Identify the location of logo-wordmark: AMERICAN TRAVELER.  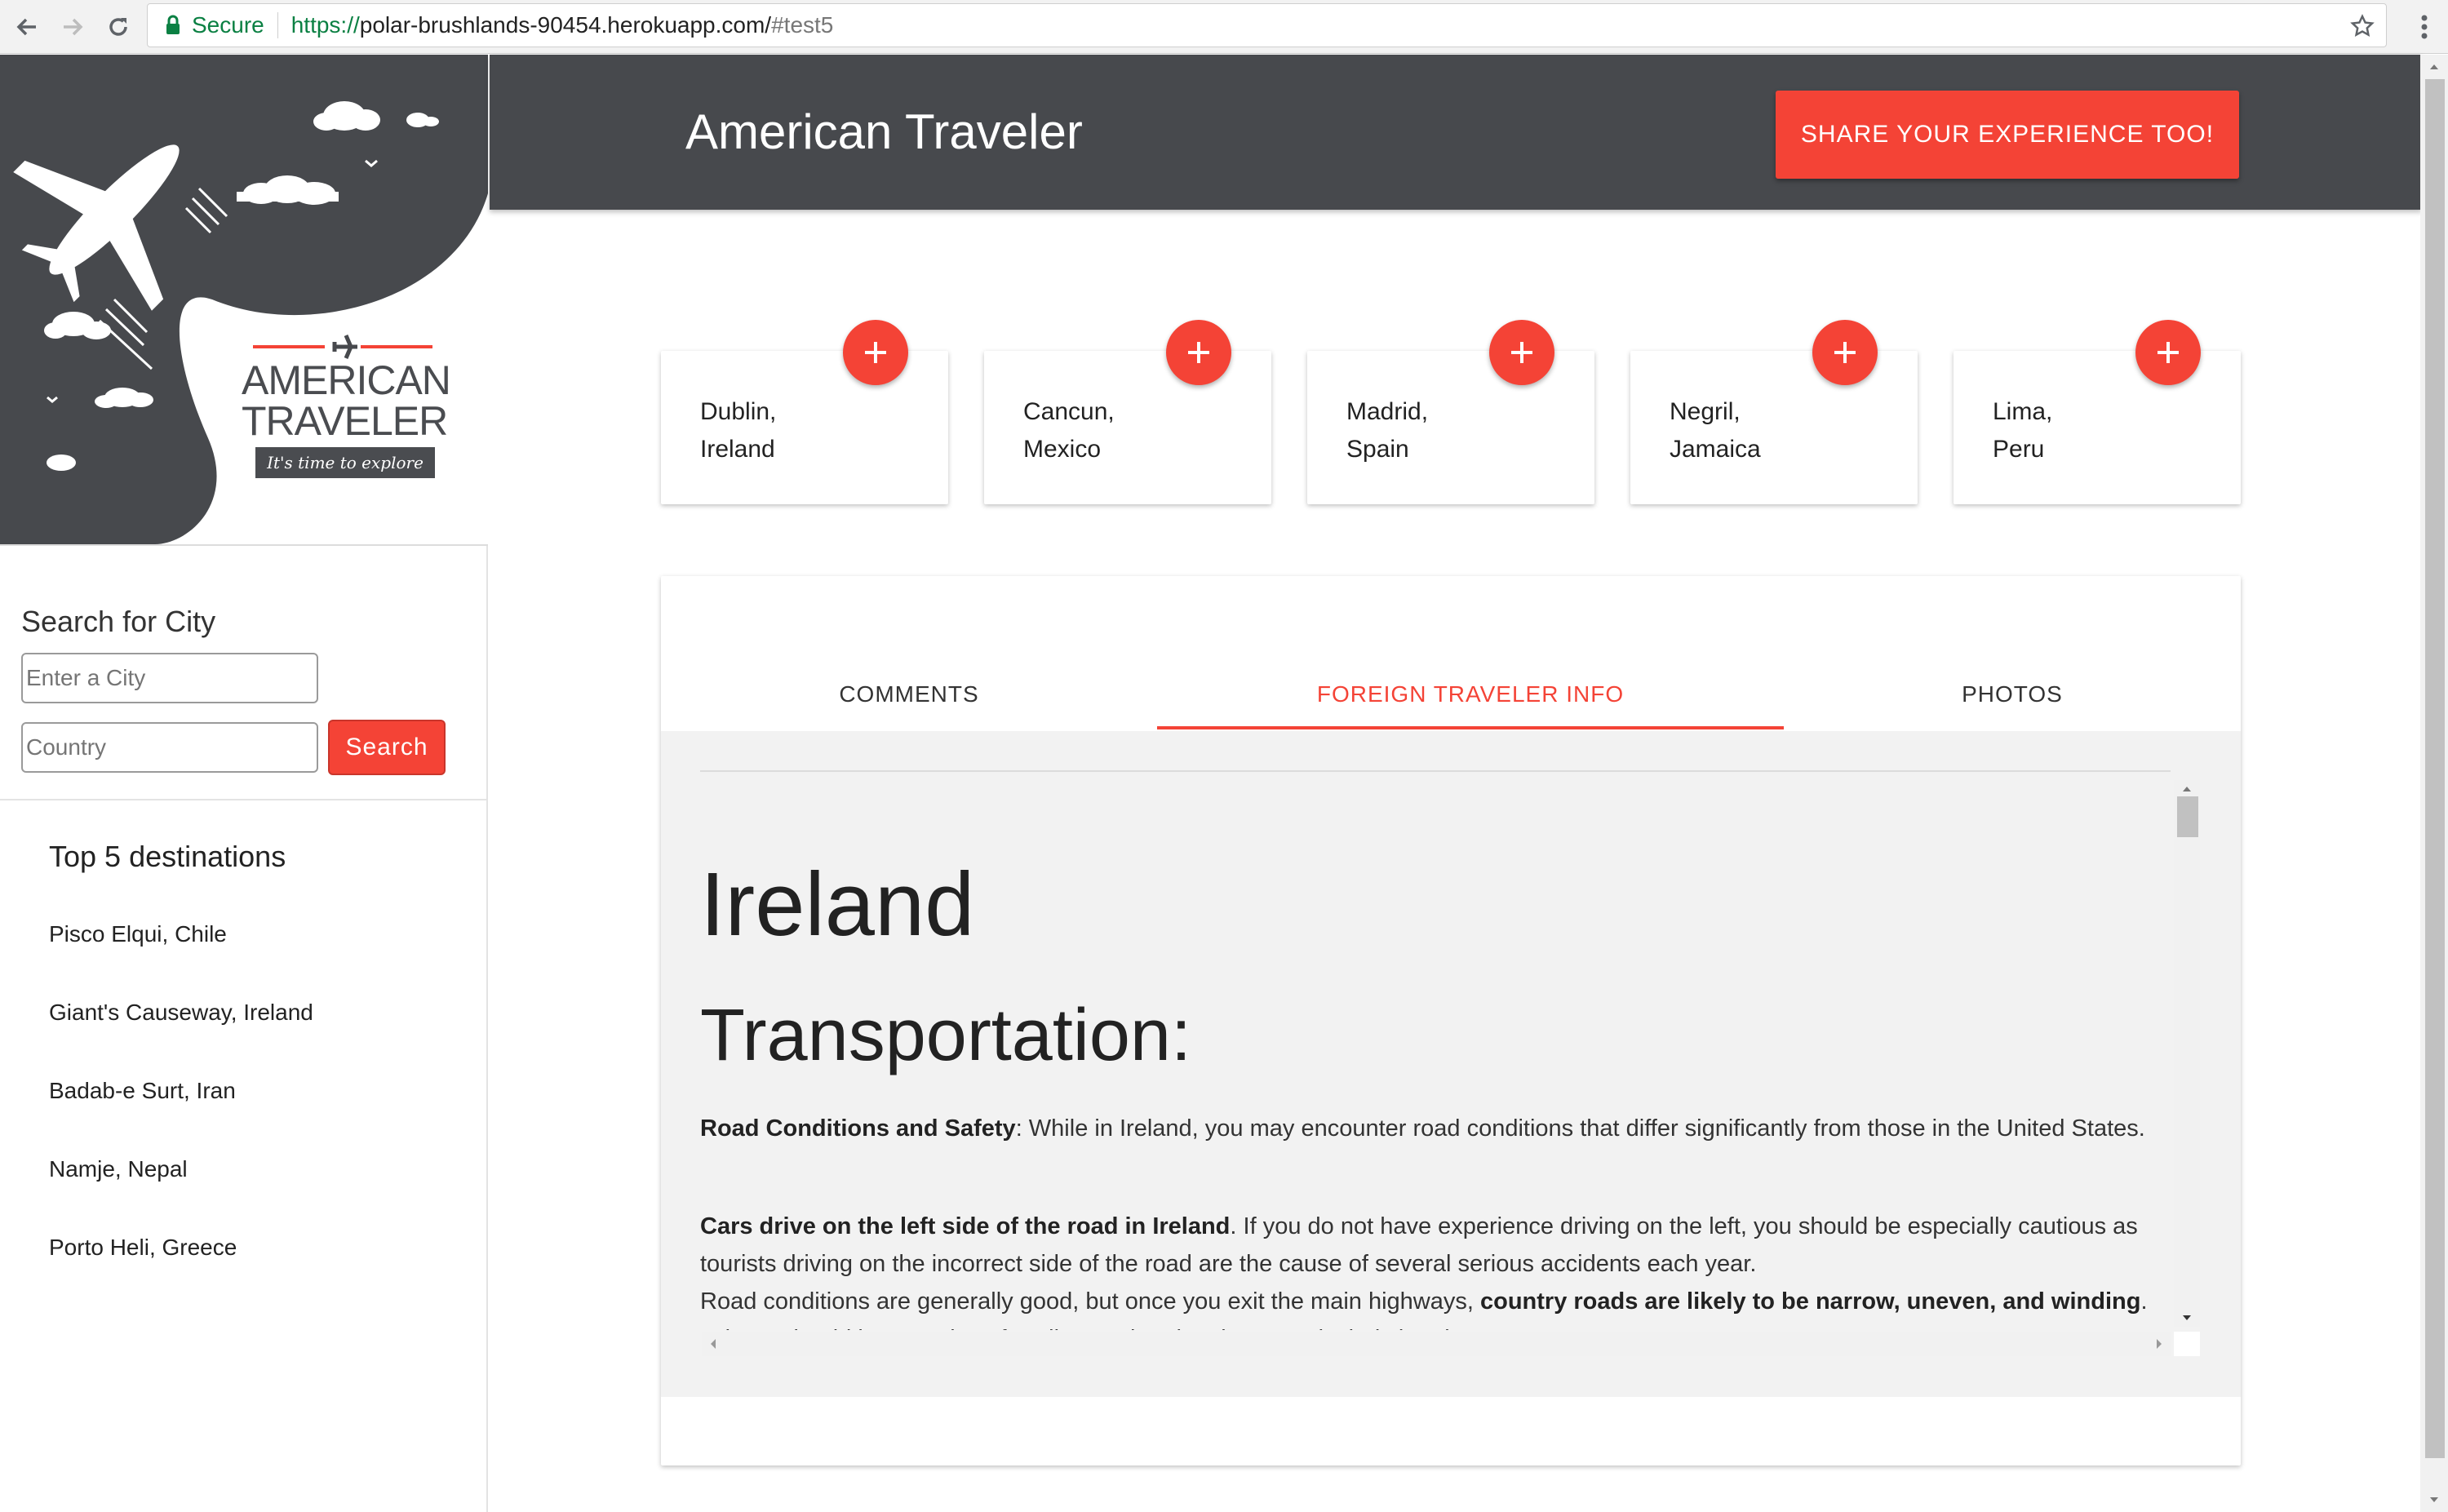
(346, 400).